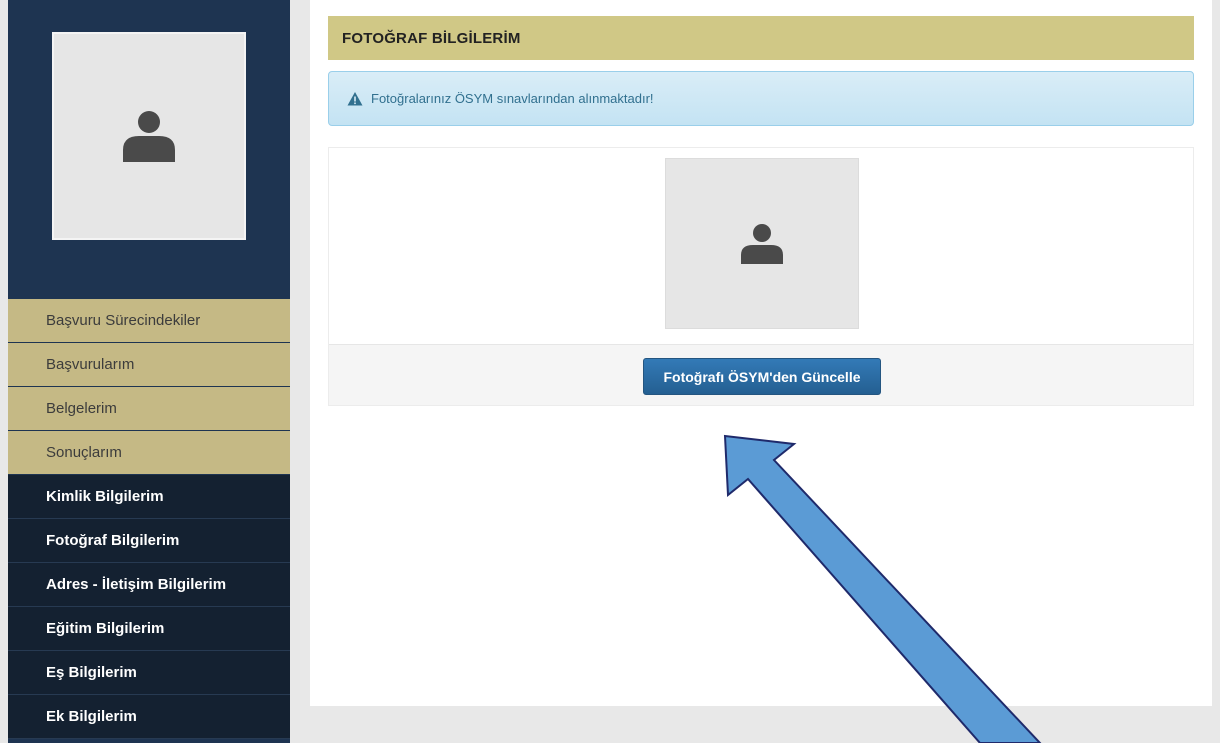 The image size is (1220, 743). I want to click on sidebar-item-fotograf-bilgilerim: Fotoğraf Bilgilerim, so click(149, 541).